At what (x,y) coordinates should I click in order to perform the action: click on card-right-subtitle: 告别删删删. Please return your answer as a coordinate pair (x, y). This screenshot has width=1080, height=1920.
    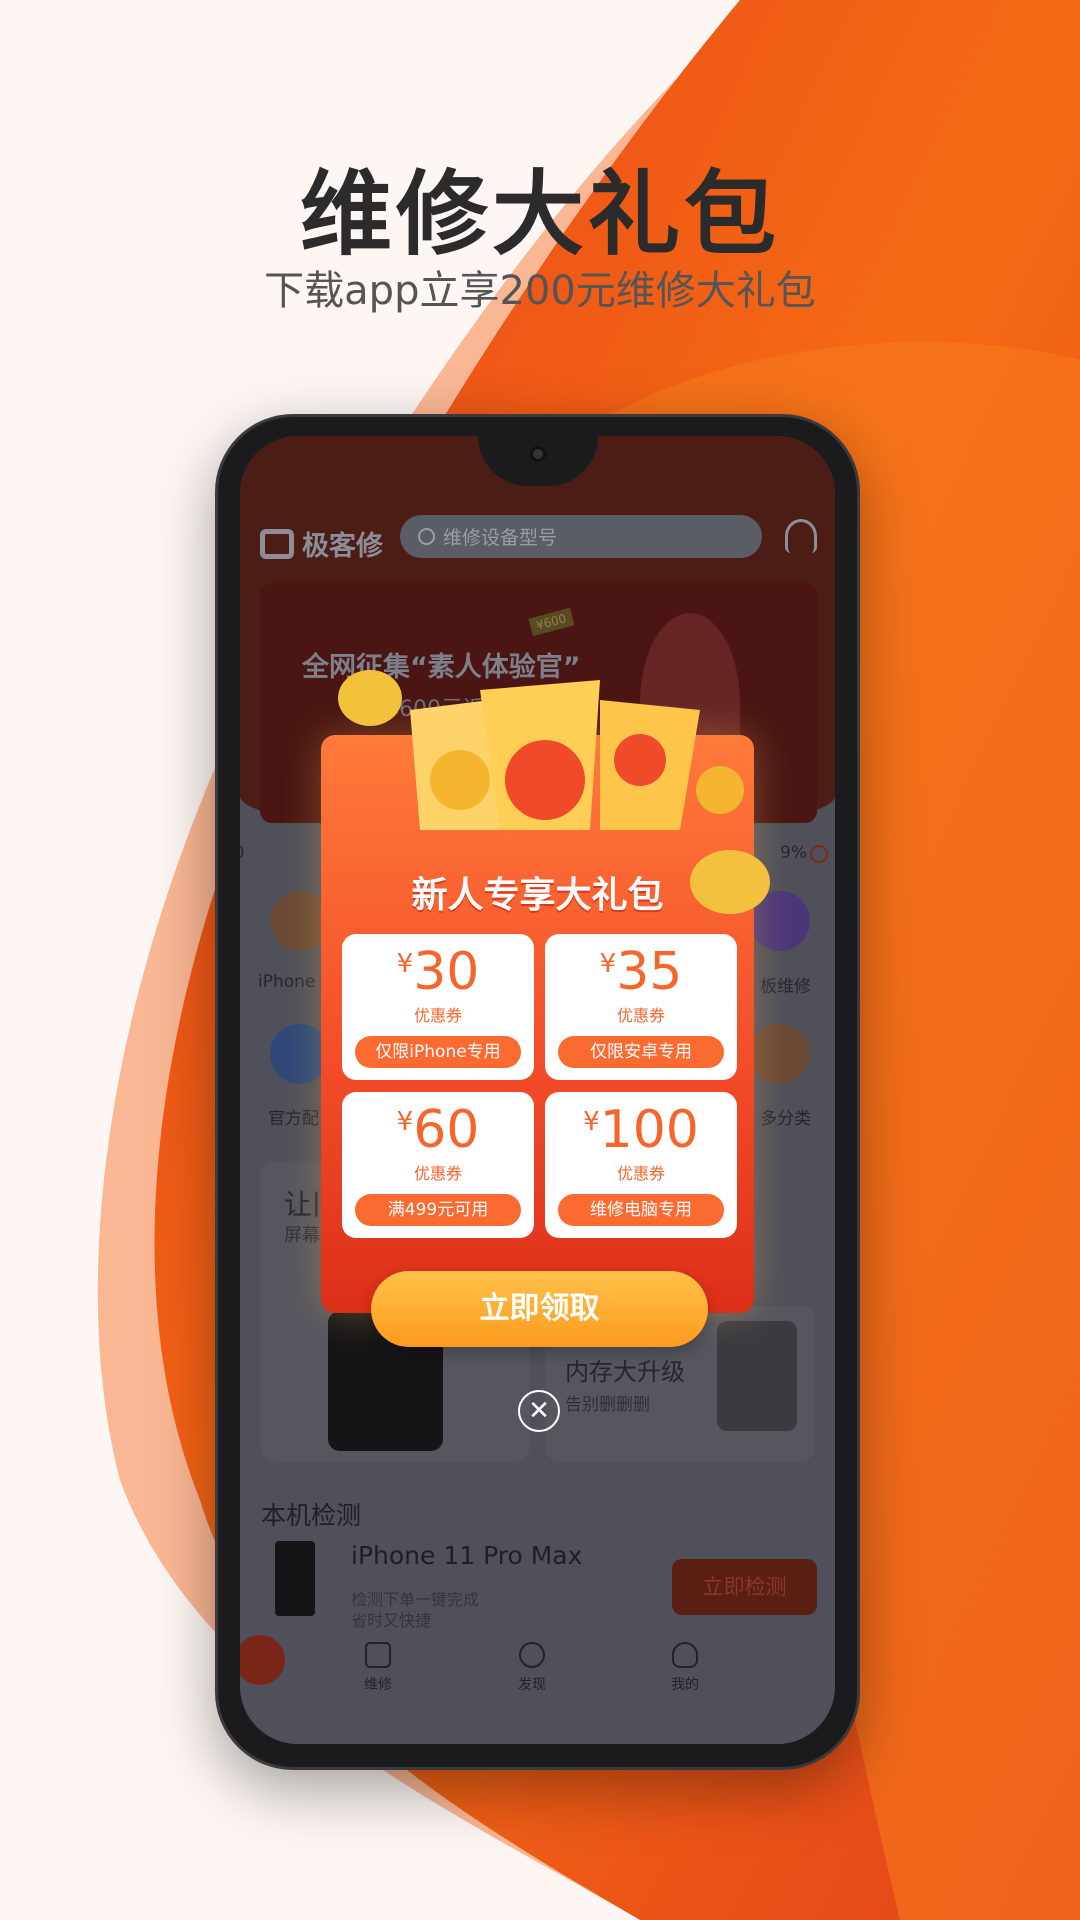
    Looking at the image, I should click on (607, 1405).